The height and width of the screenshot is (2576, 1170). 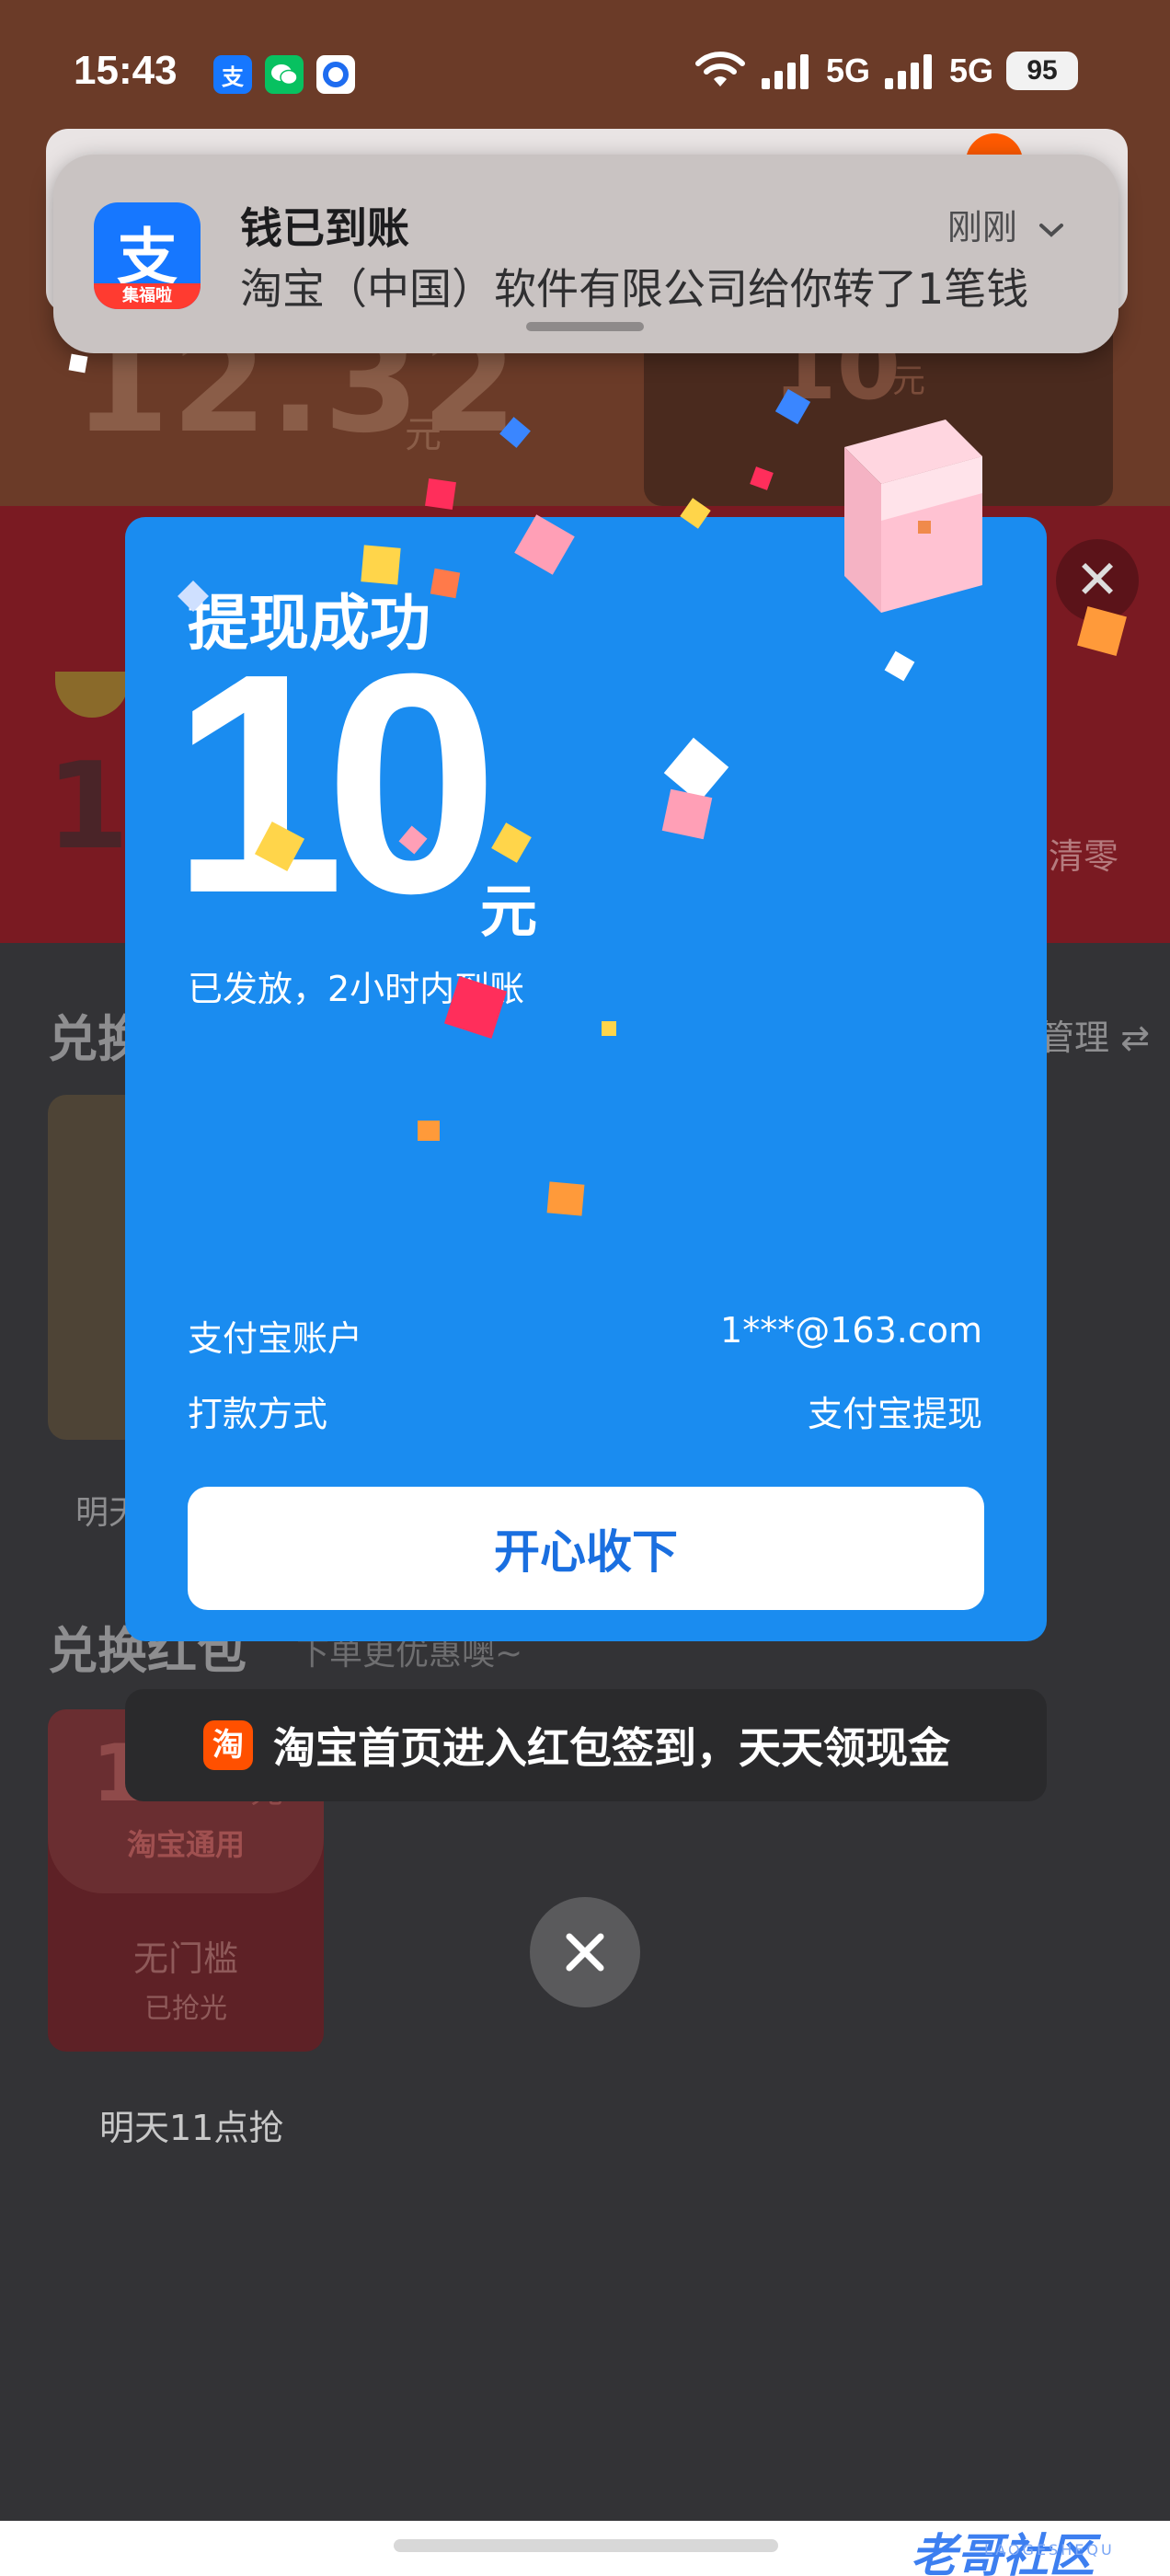 I want to click on bg-balance-unit: 元, so click(x=423, y=435).